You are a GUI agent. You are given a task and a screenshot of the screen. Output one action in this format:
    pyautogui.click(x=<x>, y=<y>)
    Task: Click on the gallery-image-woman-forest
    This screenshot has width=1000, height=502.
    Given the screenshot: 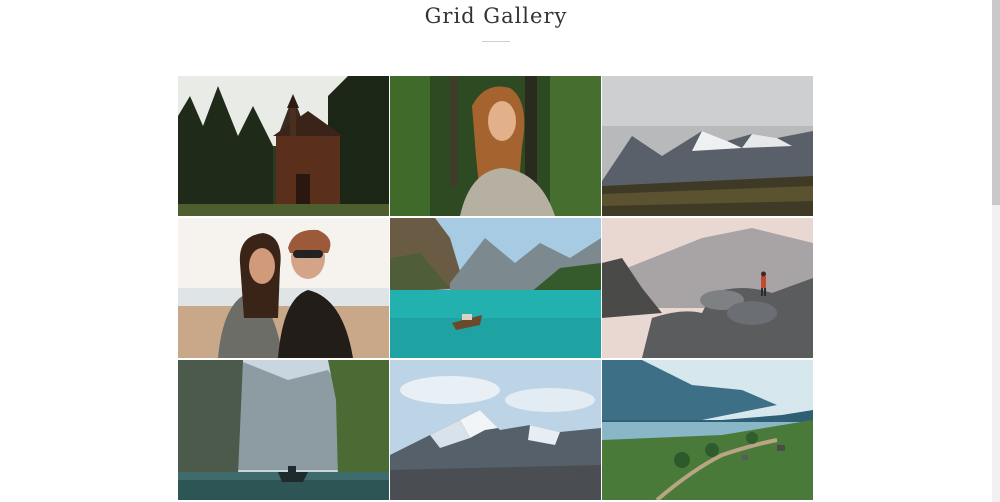 What is the action you would take?
    pyautogui.click(x=495, y=146)
    